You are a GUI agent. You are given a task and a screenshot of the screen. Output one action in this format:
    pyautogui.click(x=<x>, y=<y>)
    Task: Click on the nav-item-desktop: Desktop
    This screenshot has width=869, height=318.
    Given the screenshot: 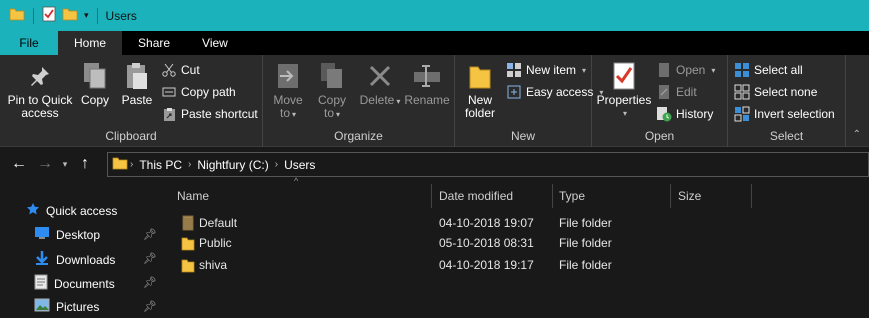 What is the action you would take?
    pyautogui.click(x=67, y=234)
    